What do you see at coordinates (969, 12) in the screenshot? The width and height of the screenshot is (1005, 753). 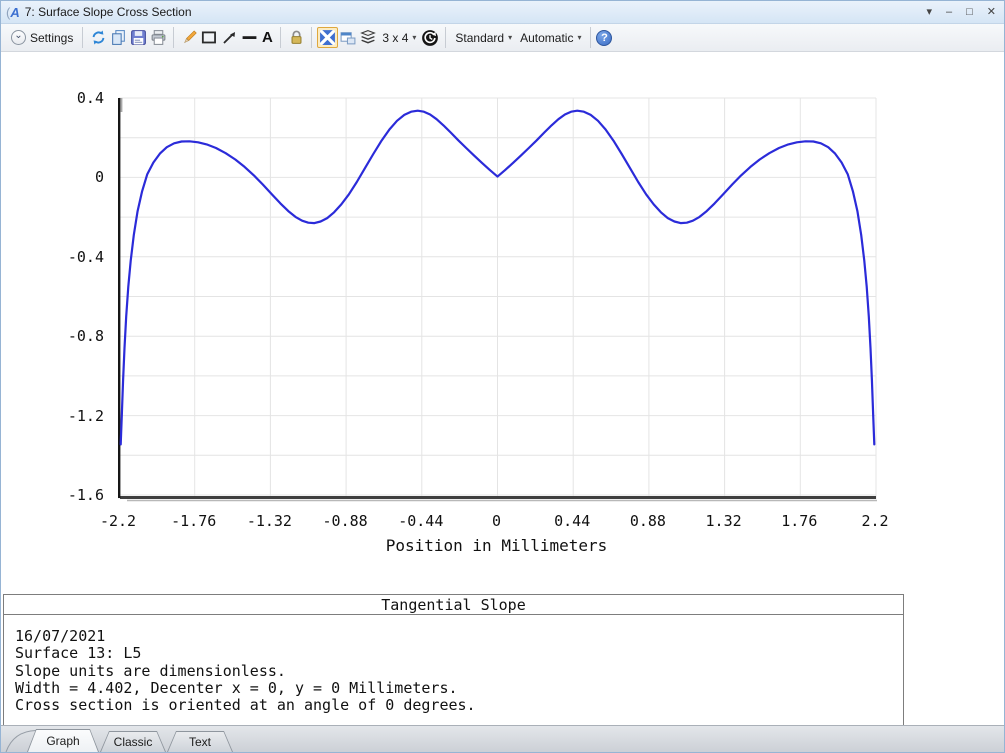 I see `maximize-button: □` at bounding box center [969, 12].